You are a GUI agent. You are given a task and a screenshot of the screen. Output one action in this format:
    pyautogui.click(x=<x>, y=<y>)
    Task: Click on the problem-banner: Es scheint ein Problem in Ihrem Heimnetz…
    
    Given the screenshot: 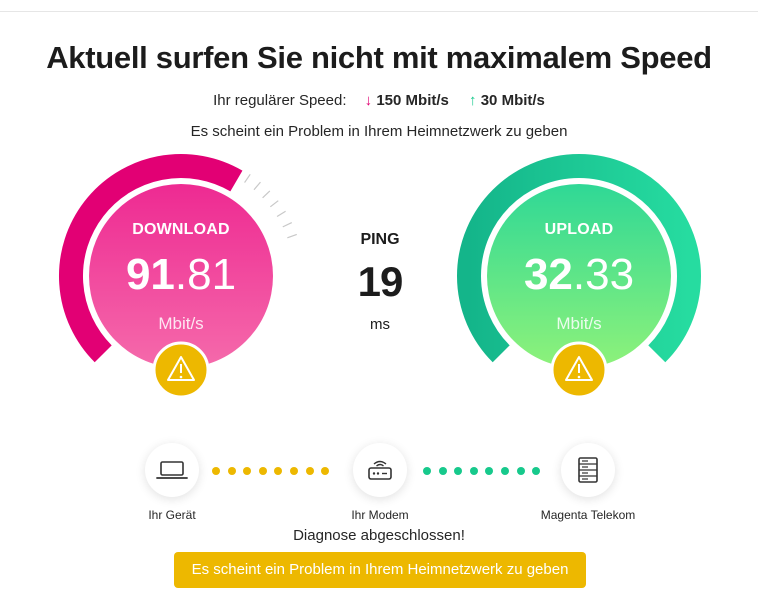 What is the action you would take?
    pyautogui.click(x=380, y=570)
    